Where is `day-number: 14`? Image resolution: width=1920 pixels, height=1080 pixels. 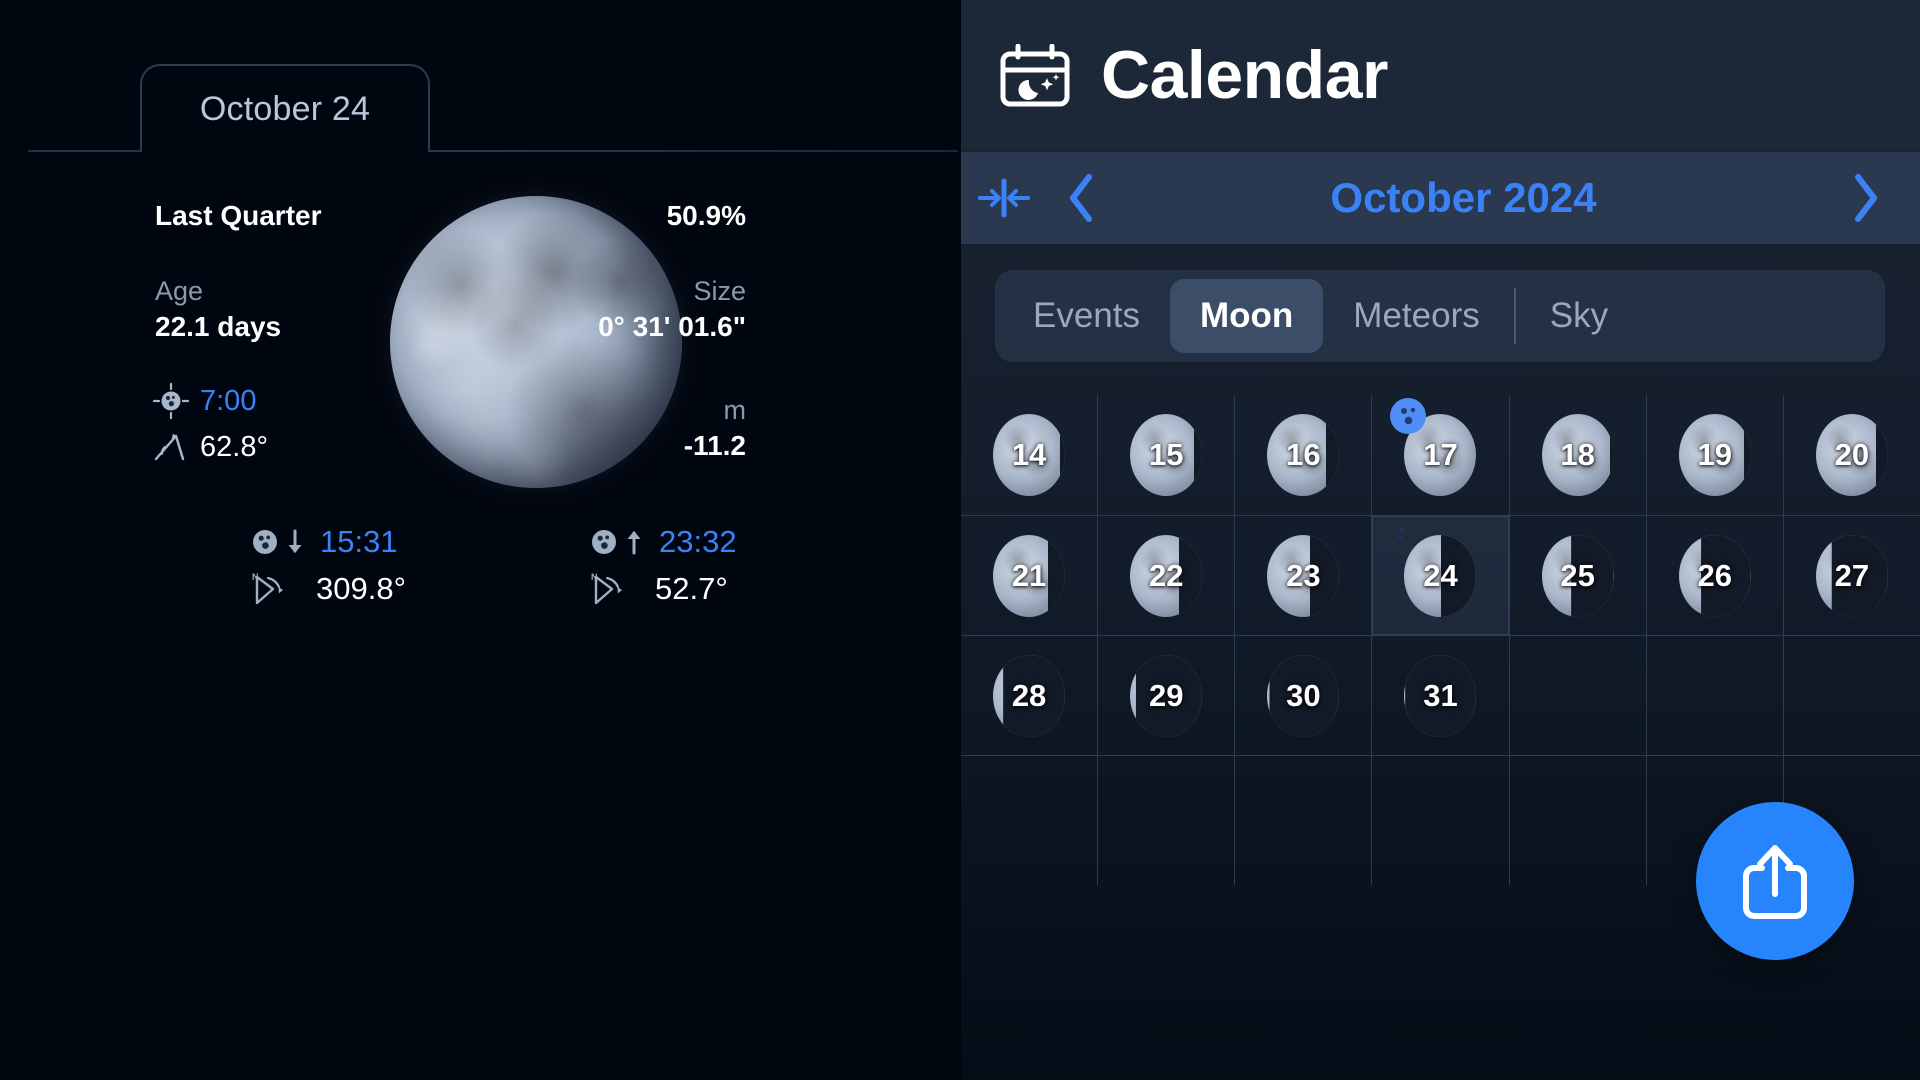
day-number: 14 is located at coordinates (1029, 454).